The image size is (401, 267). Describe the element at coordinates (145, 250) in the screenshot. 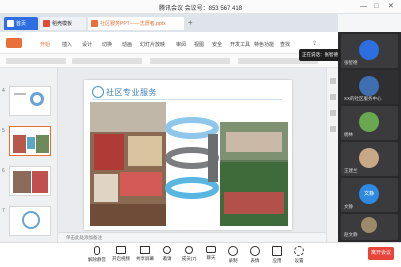

I see `screen-share-icon` at that location.